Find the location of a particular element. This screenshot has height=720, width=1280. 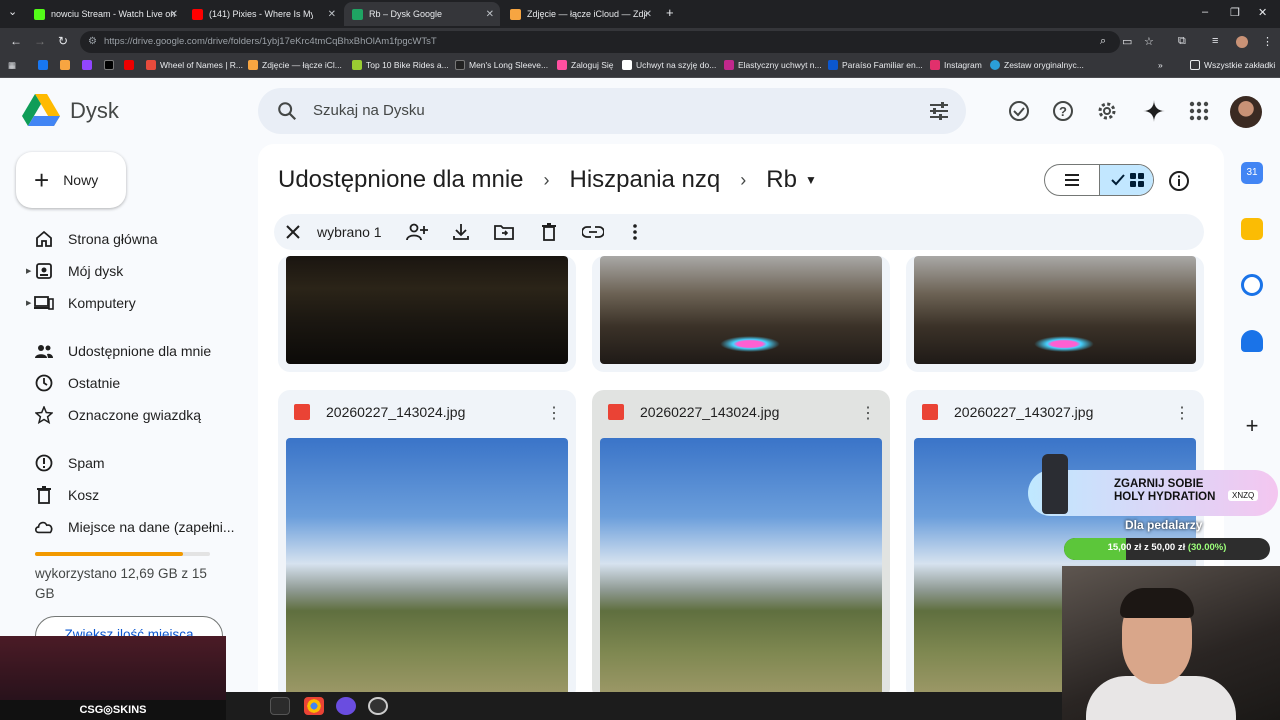

copy-link-icon is located at coordinates (593, 232).